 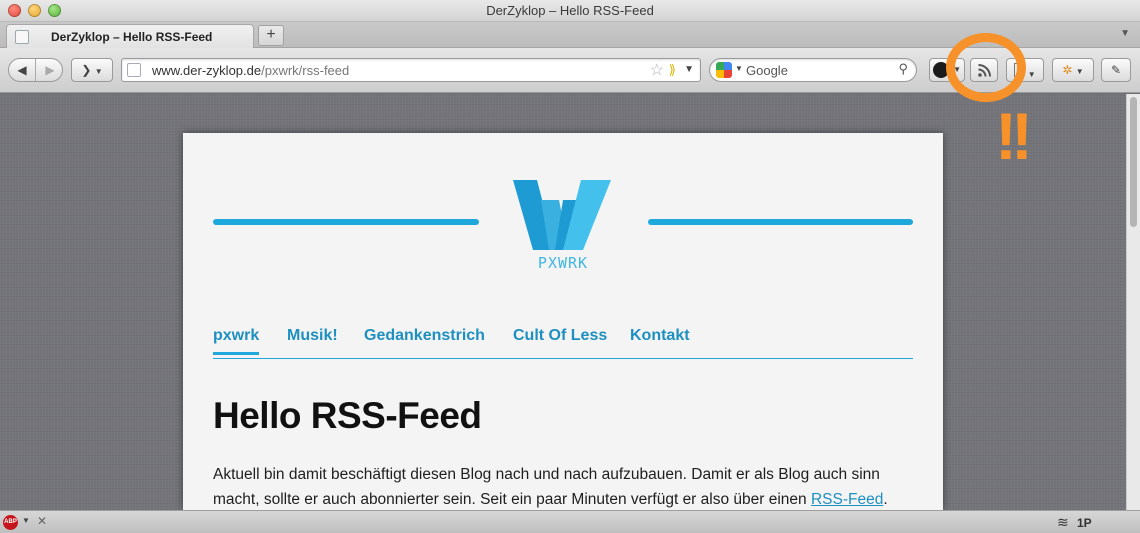 What do you see at coordinates (570, 521) in the screenshot?
I see `status-bar: ABP ▼ ✕ ≋ 1P` at bounding box center [570, 521].